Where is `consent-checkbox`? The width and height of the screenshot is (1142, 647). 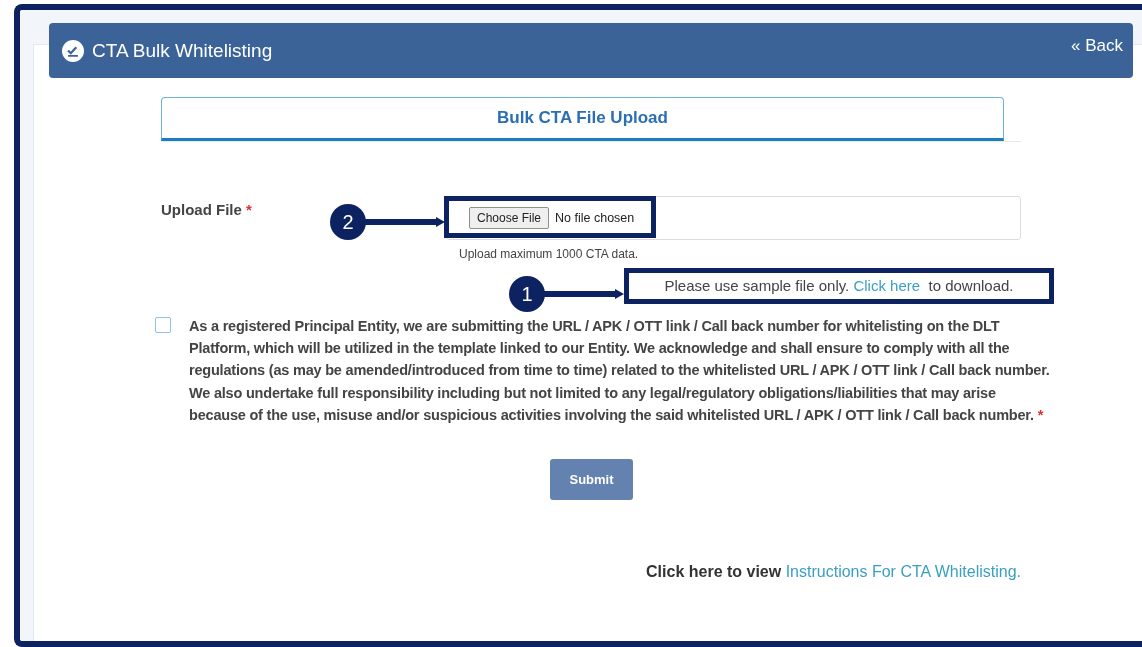 consent-checkbox is located at coordinates (163, 325).